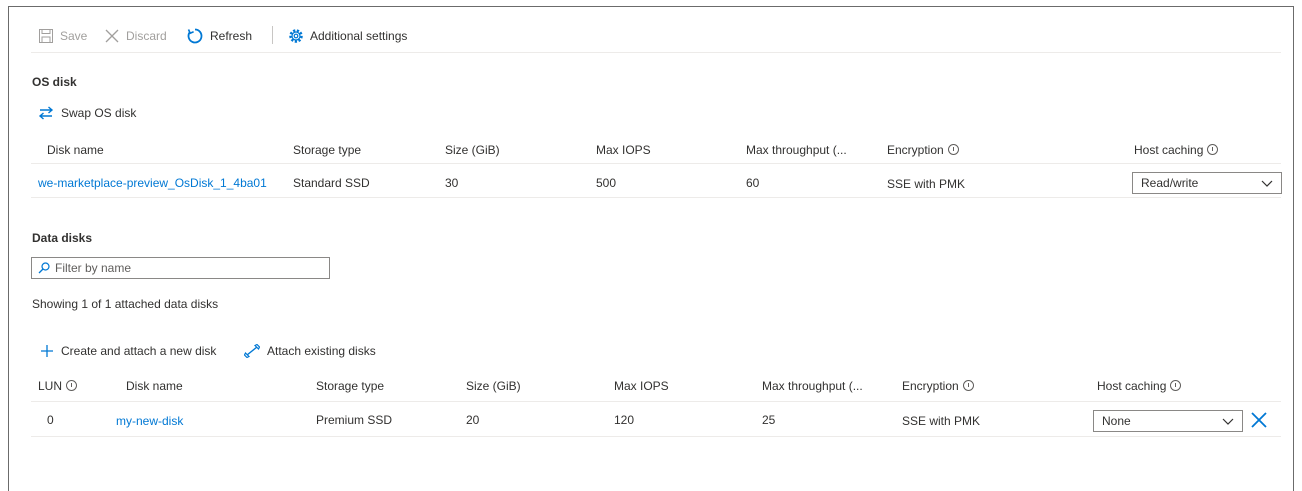  I want to click on os-storage-type: Standard SSD, so click(331, 183).